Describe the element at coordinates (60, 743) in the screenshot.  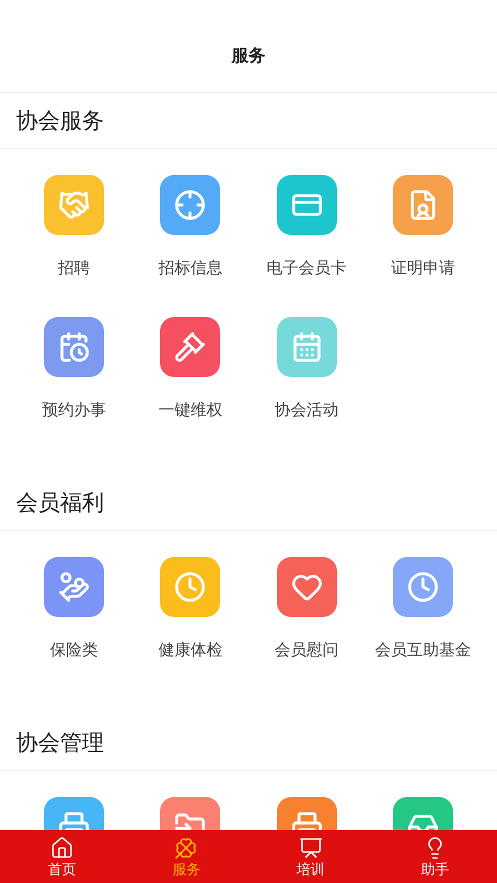
I see `section-title: 协会管理` at that location.